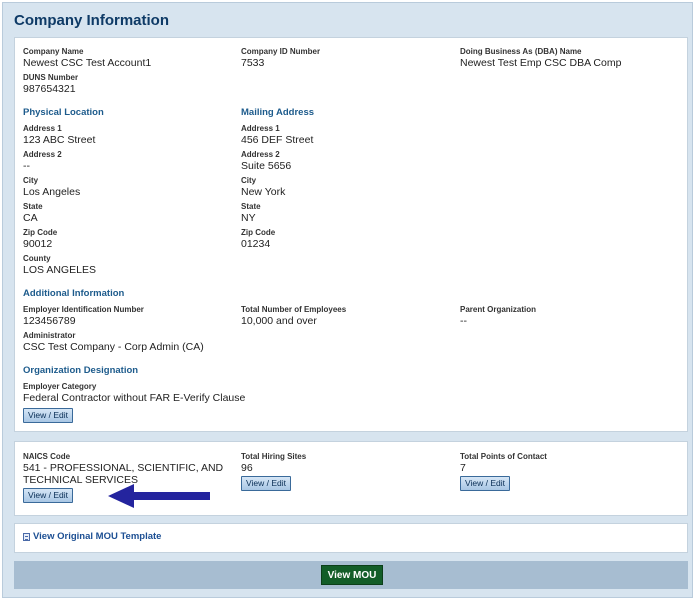  I want to click on parent-organization-field: Parent Organization --, so click(498, 316).